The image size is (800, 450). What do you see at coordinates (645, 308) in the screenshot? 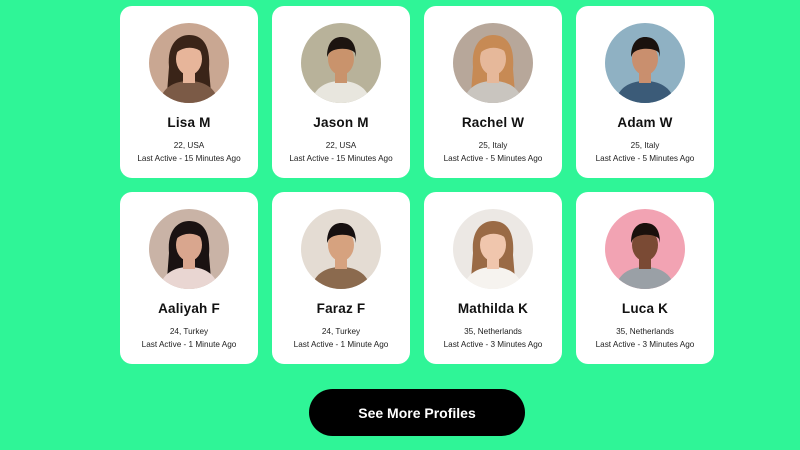
I see `profile-name: Luca K` at bounding box center [645, 308].